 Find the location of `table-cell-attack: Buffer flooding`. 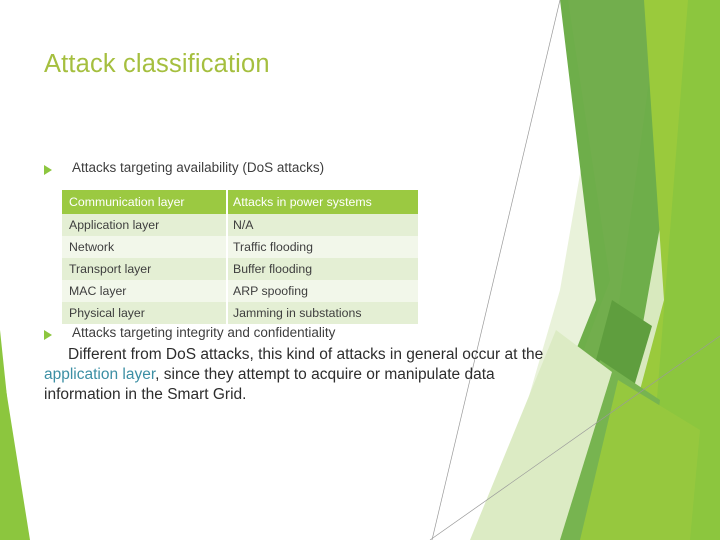

table-cell-attack: Buffer flooding is located at coordinates (322, 269).